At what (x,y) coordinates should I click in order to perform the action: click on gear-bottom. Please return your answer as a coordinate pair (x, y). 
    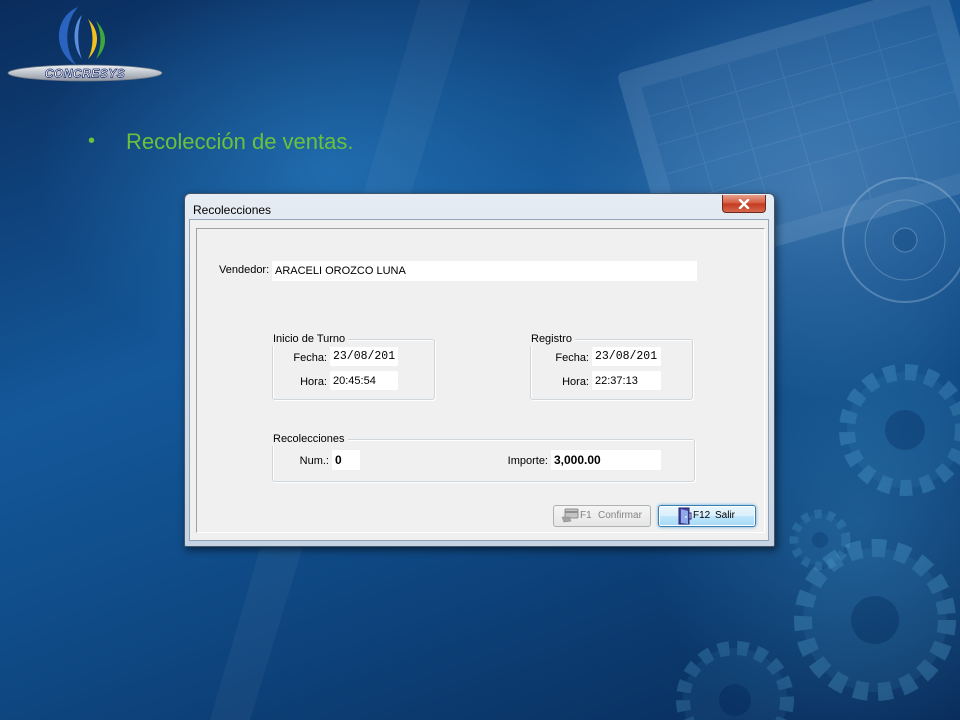
    Looking at the image, I should click on (735, 680).